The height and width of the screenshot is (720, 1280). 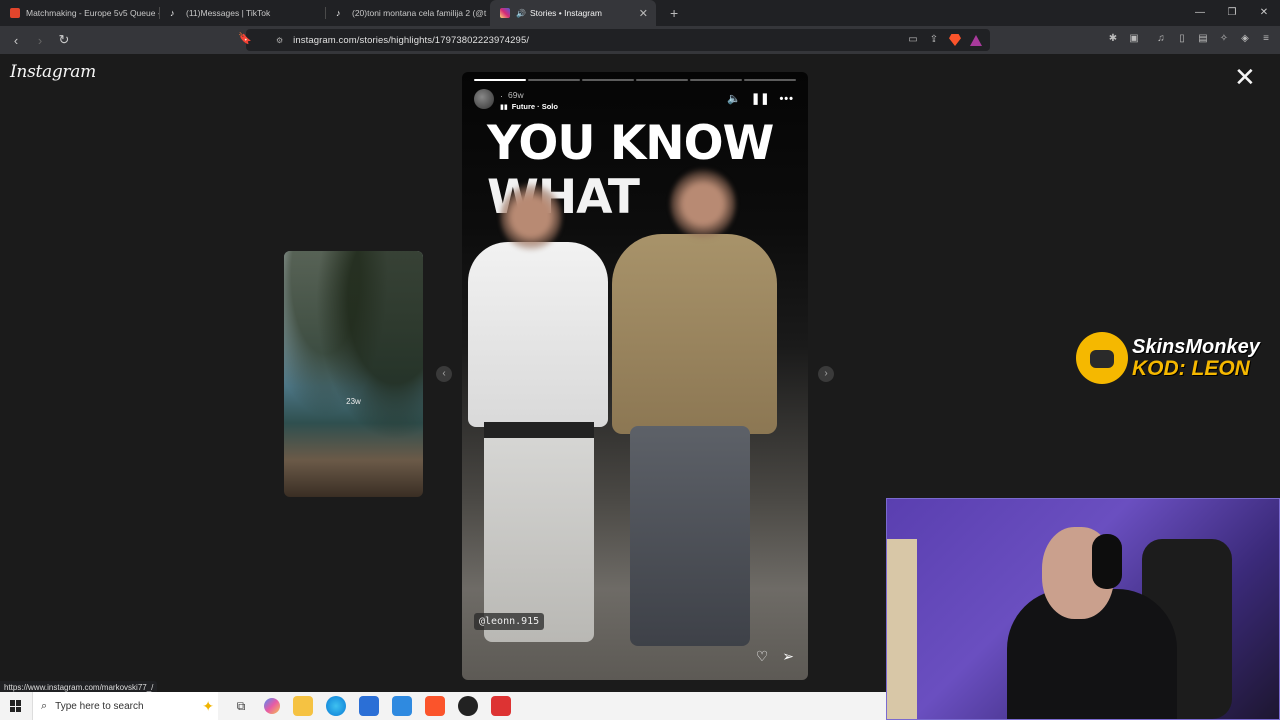 What do you see at coordinates (762, 656) in the screenshot?
I see `like-heart-icon: ♡` at bounding box center [762, 656].